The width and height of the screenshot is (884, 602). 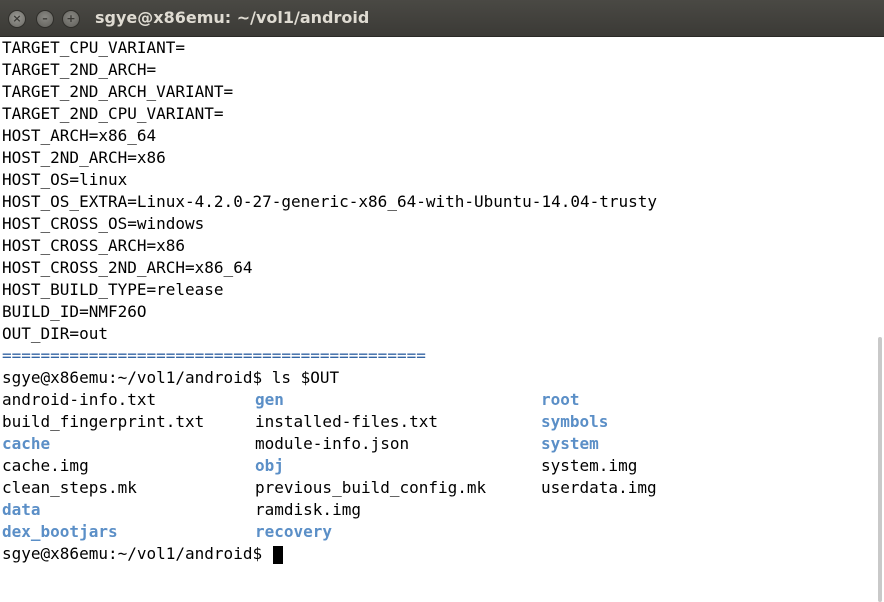 I want to click on directory-entry: cache, so click(x=26, y=443).